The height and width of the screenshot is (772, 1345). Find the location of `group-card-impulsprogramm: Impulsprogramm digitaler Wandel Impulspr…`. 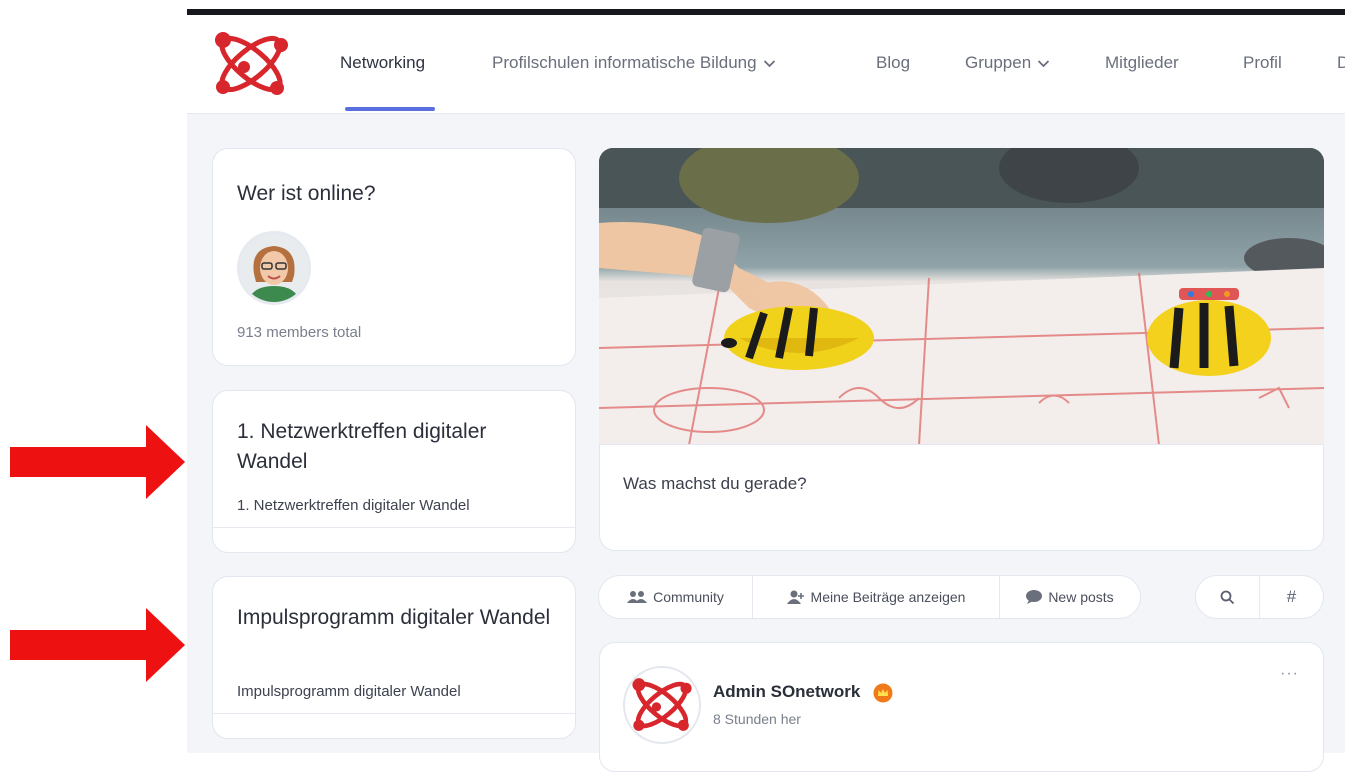

group-card-impulsprogramm: Impulsprogramm digitaler Wandel Impulspr… is located at coordinates (394, 657).